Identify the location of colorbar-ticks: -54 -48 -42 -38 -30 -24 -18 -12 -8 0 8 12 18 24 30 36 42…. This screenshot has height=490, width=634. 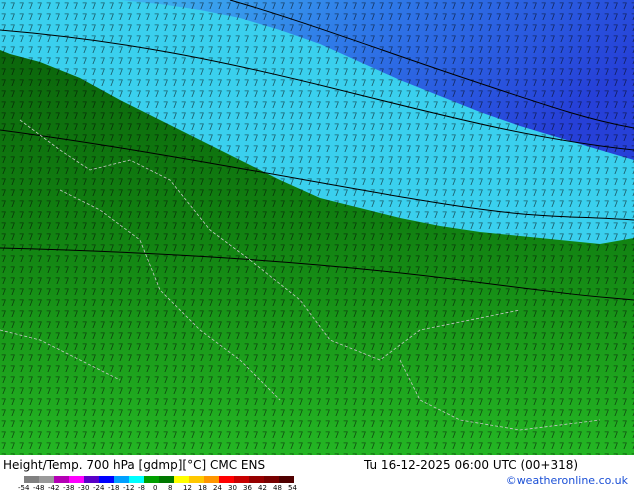
(157, 487).